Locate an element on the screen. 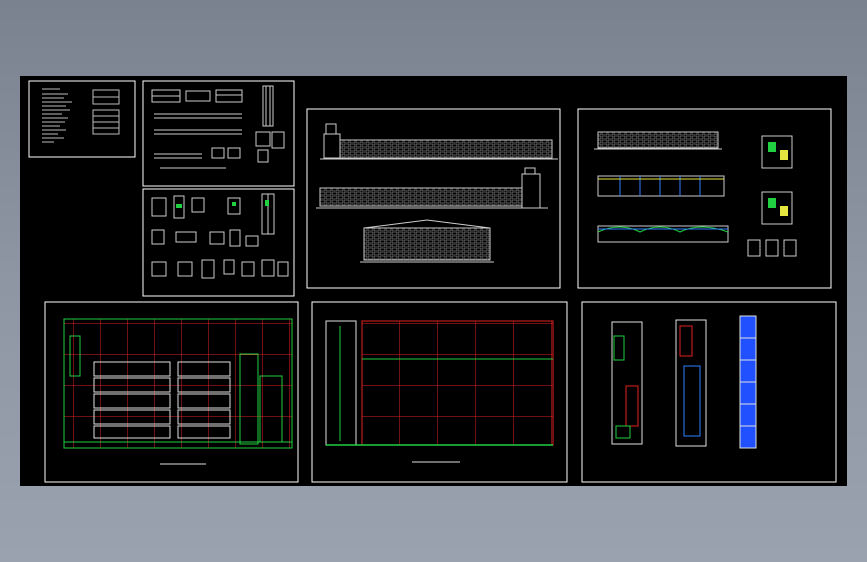 Image resolution: width=867 pixels, height=562 pixels. elevation-side is located at coordinates (427, 241).